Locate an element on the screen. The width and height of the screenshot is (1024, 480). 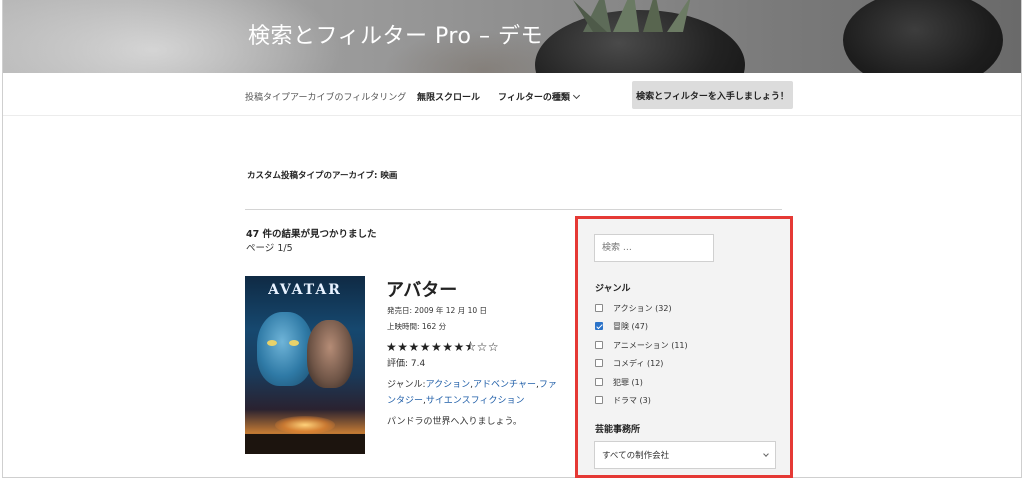
poster-ground is located at coordinates (305, 444).